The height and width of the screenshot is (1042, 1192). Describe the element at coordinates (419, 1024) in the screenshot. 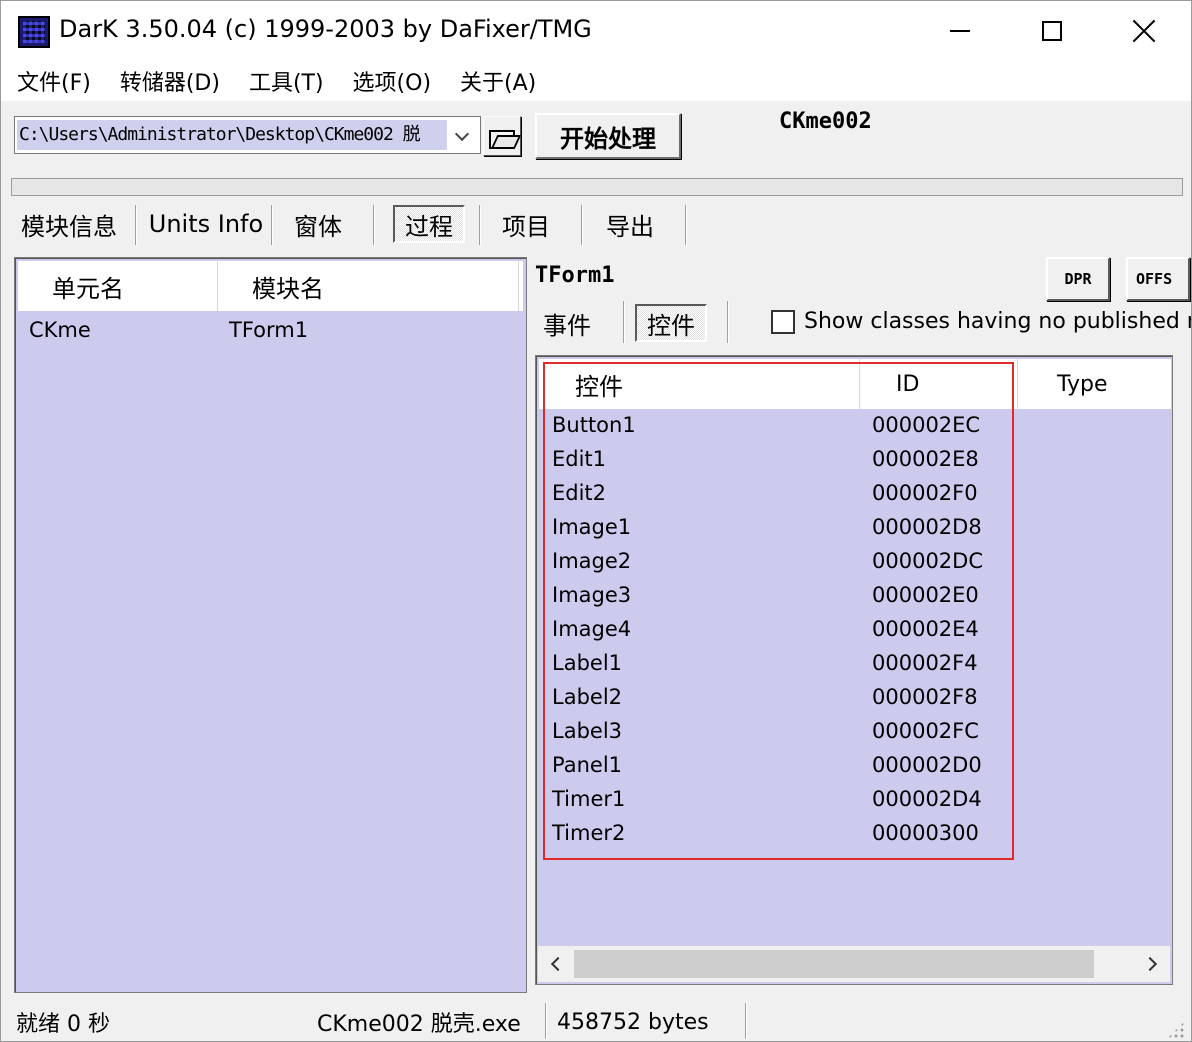

I see `status-filename: CKme002 脱壳.exe` at that location.